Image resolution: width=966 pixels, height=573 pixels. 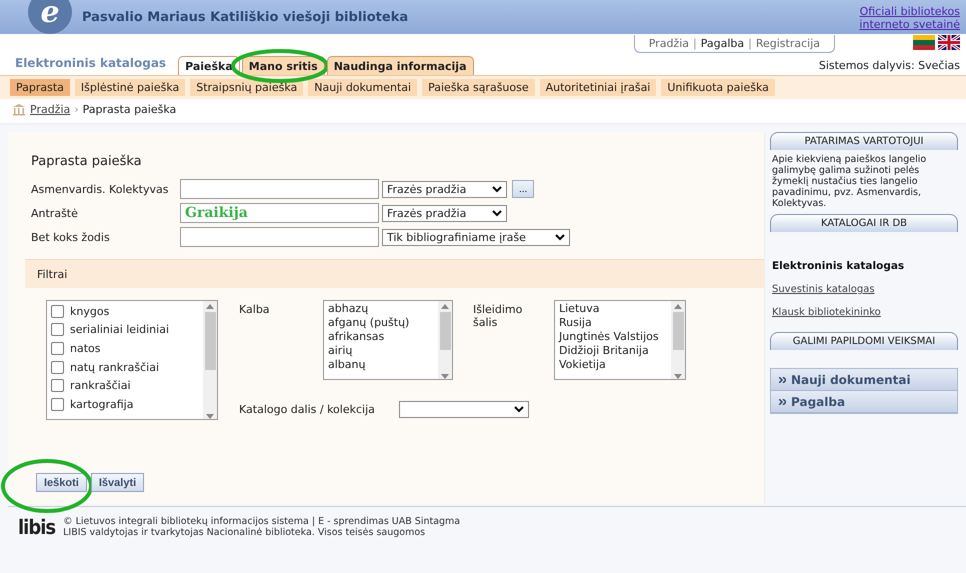 What do you see at coordinates (87, 161) in the screenshot?
I see `form-heading: Paprasta paieška` at bounding box center [87, 161].